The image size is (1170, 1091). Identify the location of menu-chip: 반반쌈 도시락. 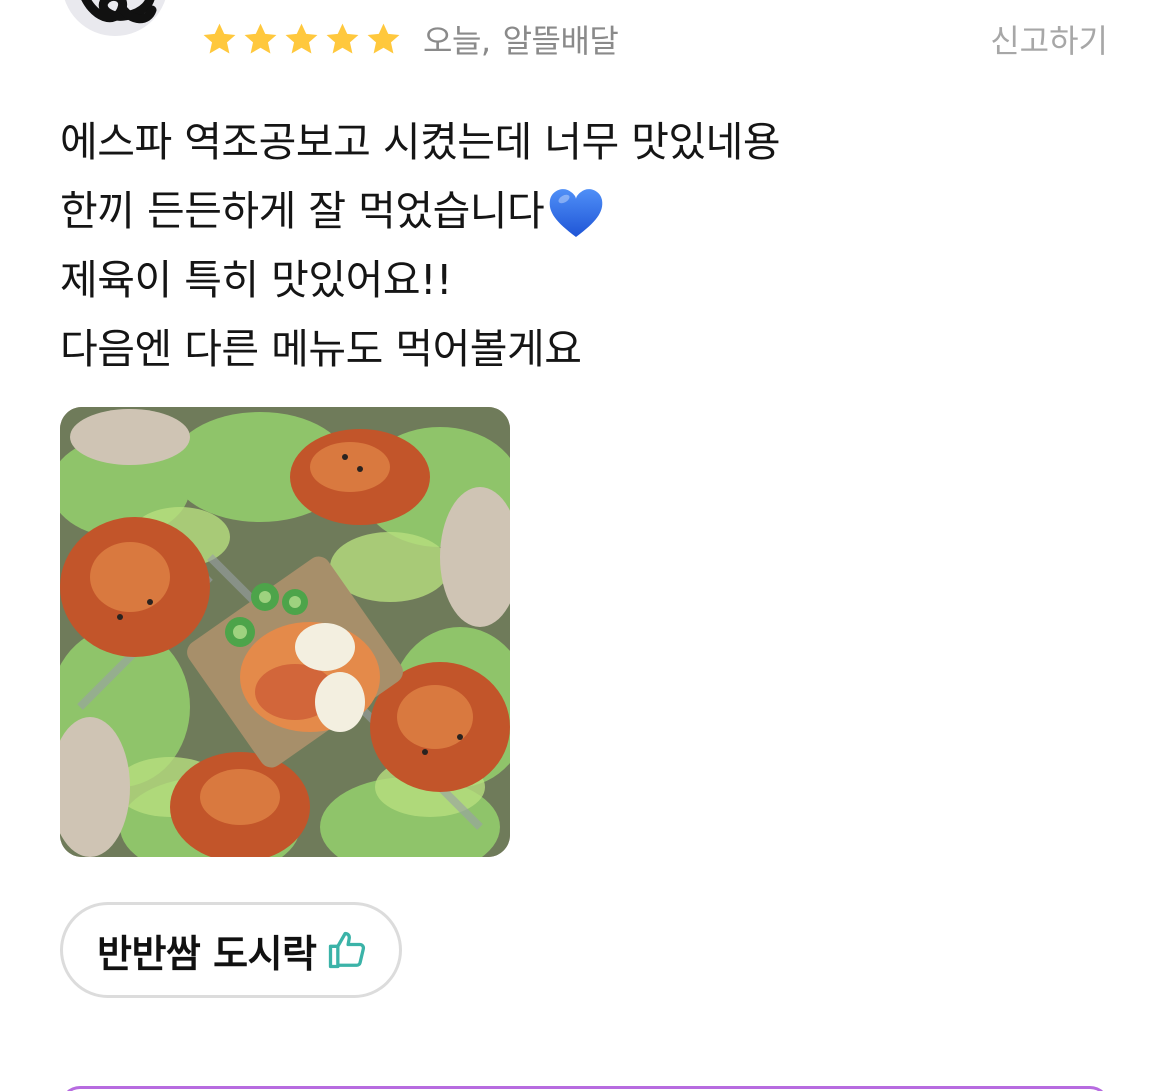
(231, 950).